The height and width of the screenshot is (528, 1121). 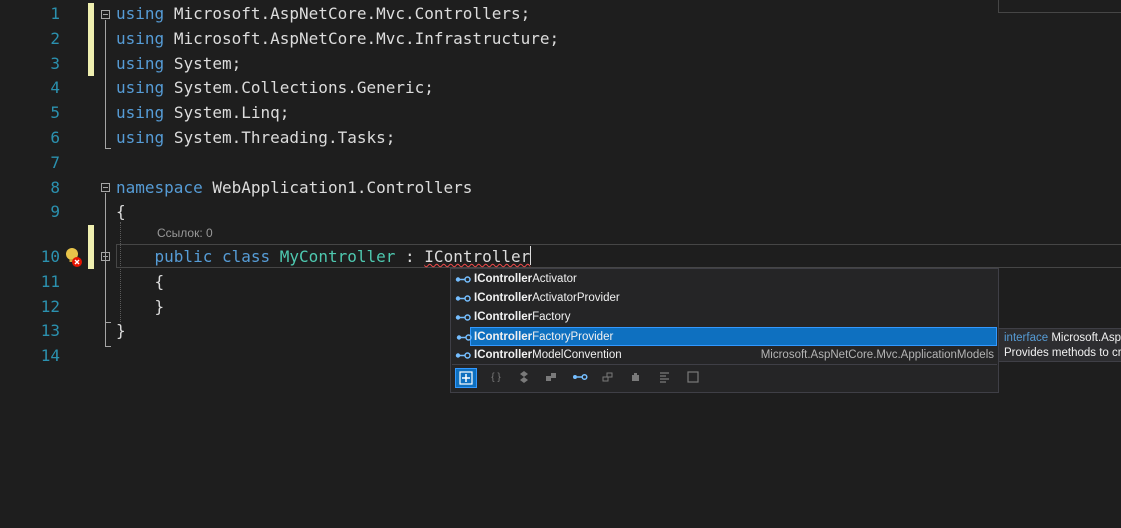 I want to click on completion-filter-bar: { }, so click(x=724, y=377).